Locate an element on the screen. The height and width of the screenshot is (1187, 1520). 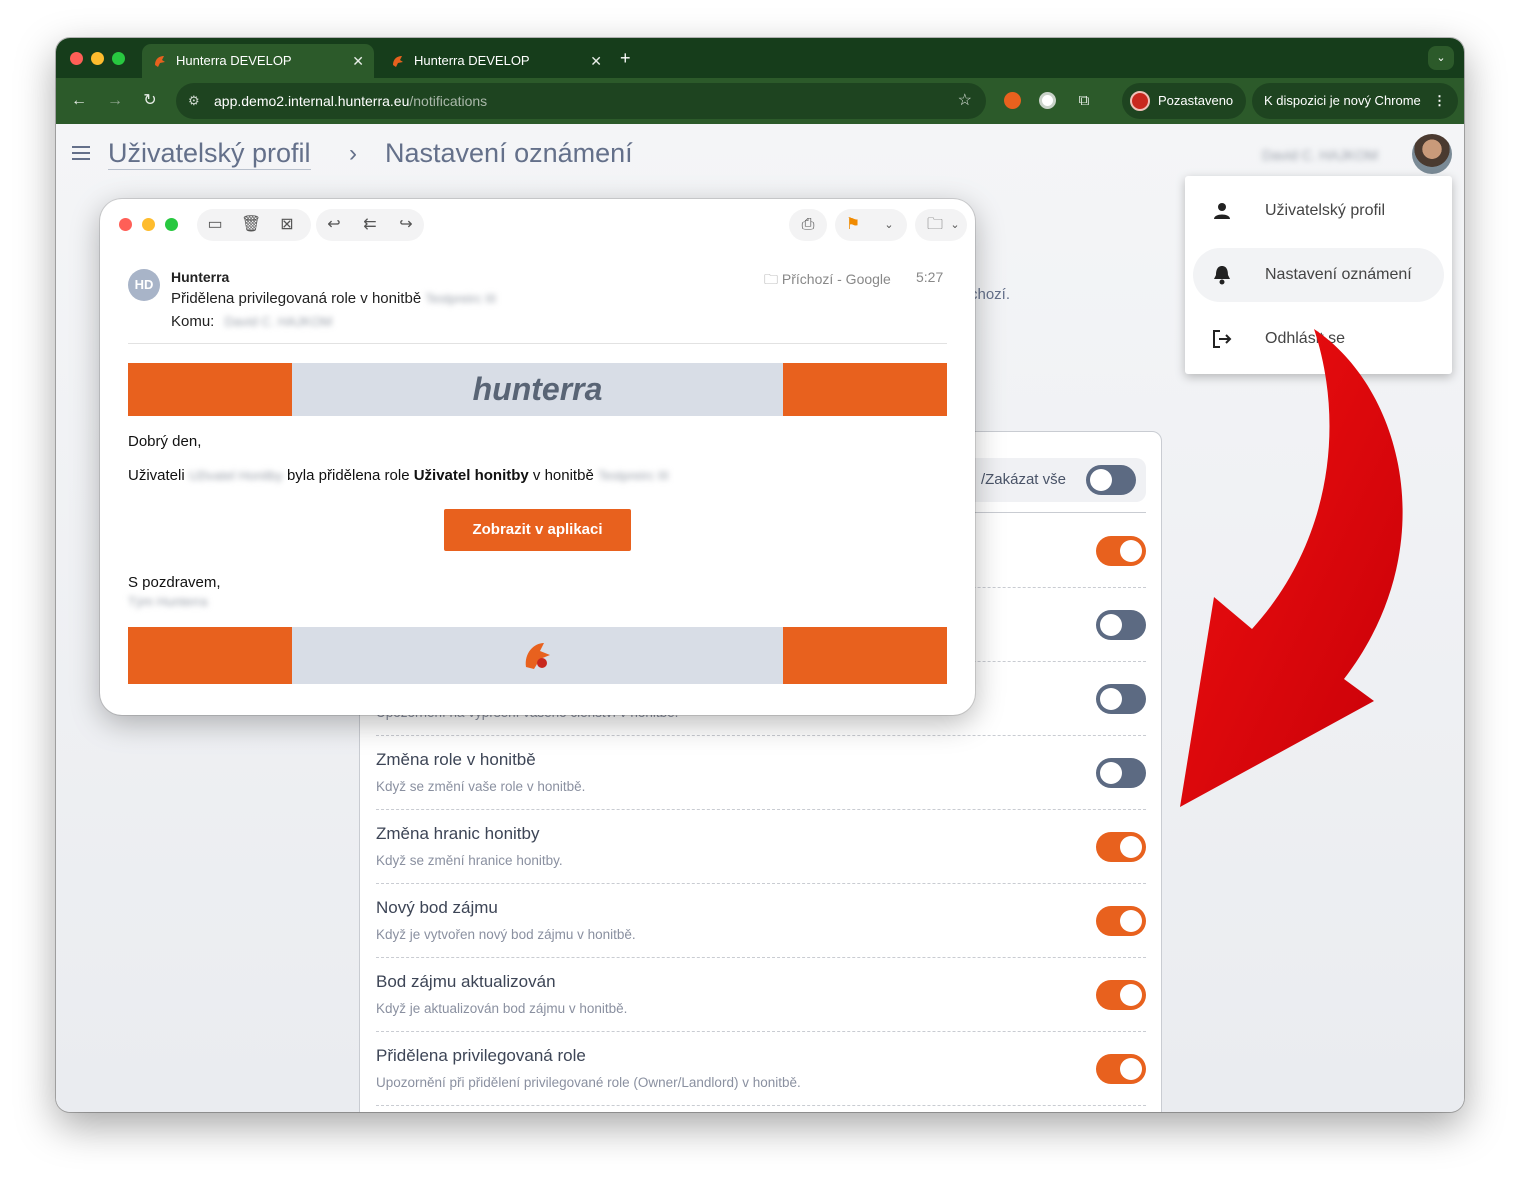
notification-title: Nový bod zájmu is located at coordinates (437, 907).